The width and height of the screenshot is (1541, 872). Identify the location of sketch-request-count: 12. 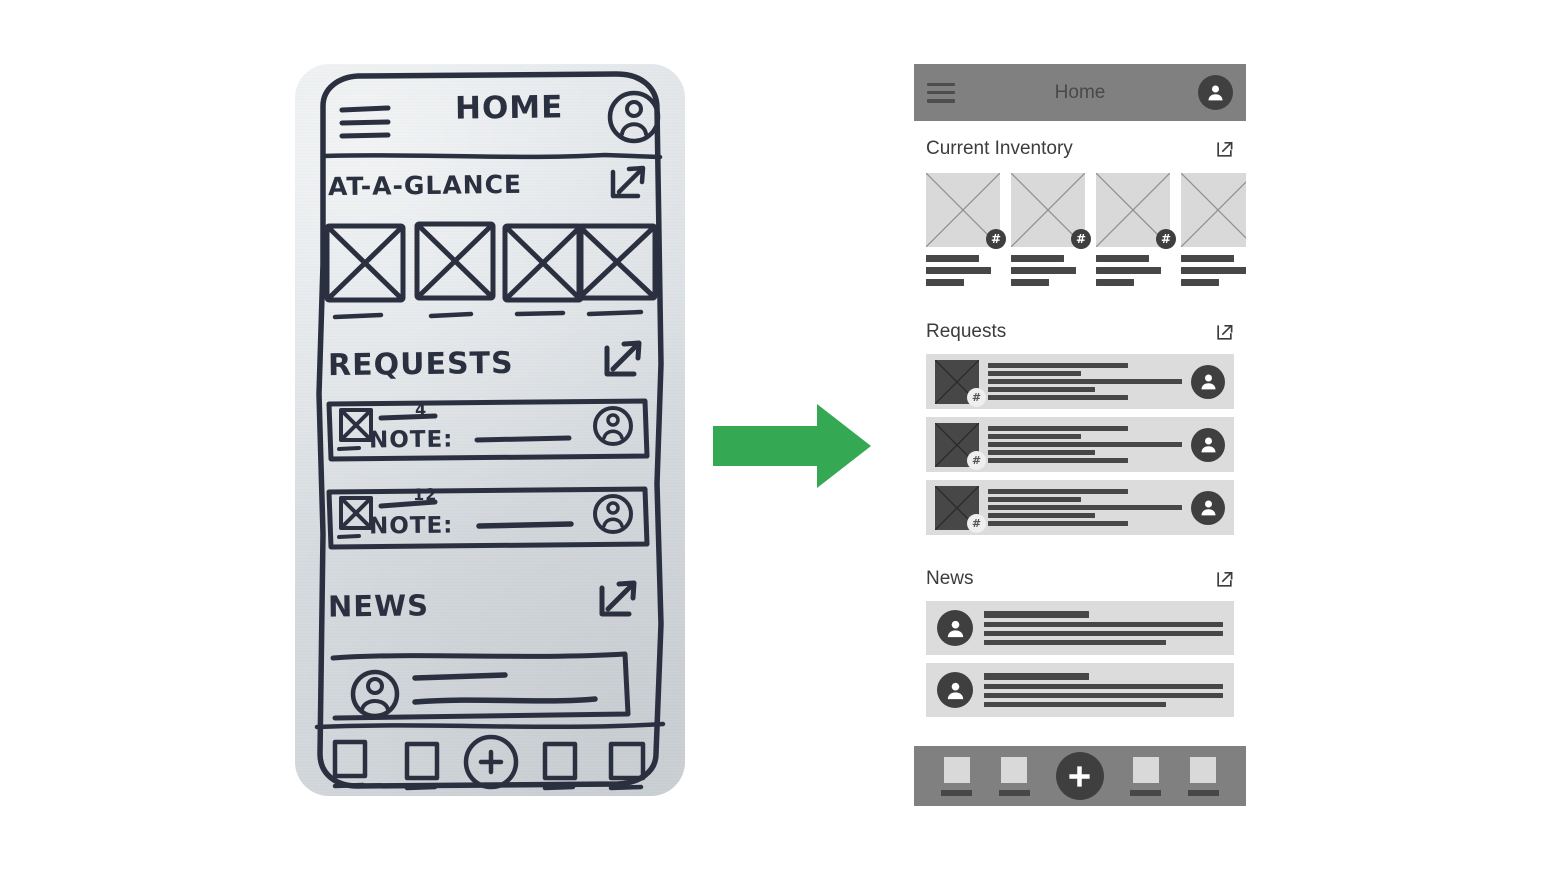
(425, 494).